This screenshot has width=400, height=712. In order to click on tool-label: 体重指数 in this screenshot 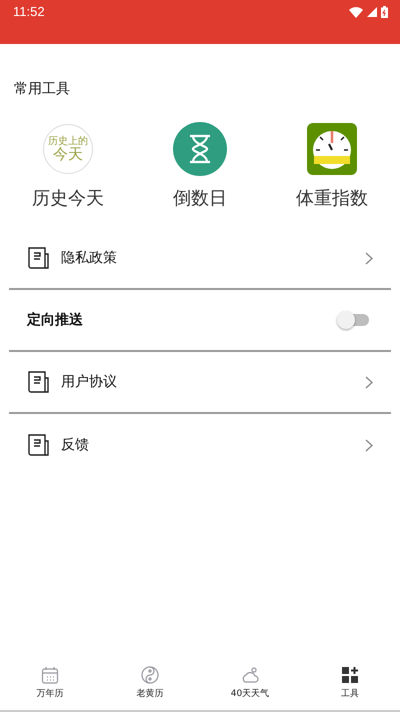, I will do `click(332, 198)`.